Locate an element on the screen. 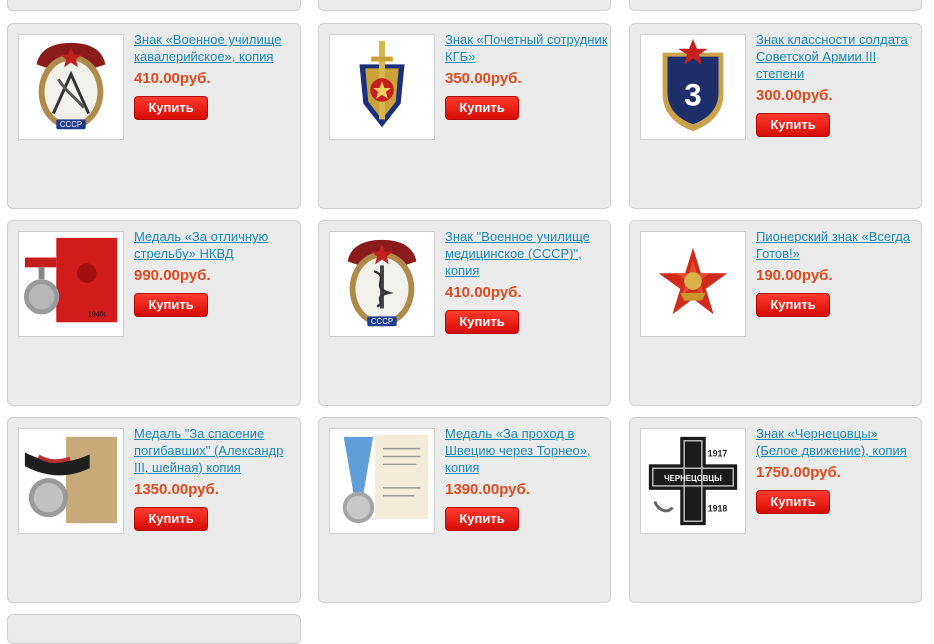 The width and height of the screenshot is (934, 644). badge-chernetsovtsy-image: 1917 1918 ЧЕРНЕЦОВЦЫ is located at coordinates (693, 481).